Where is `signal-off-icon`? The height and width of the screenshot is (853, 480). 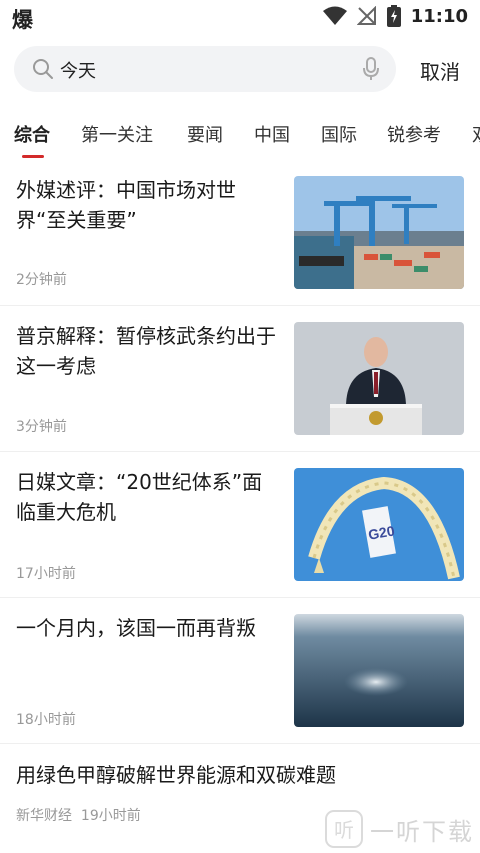 signal-off-icon is located at coordinates (366, 15).